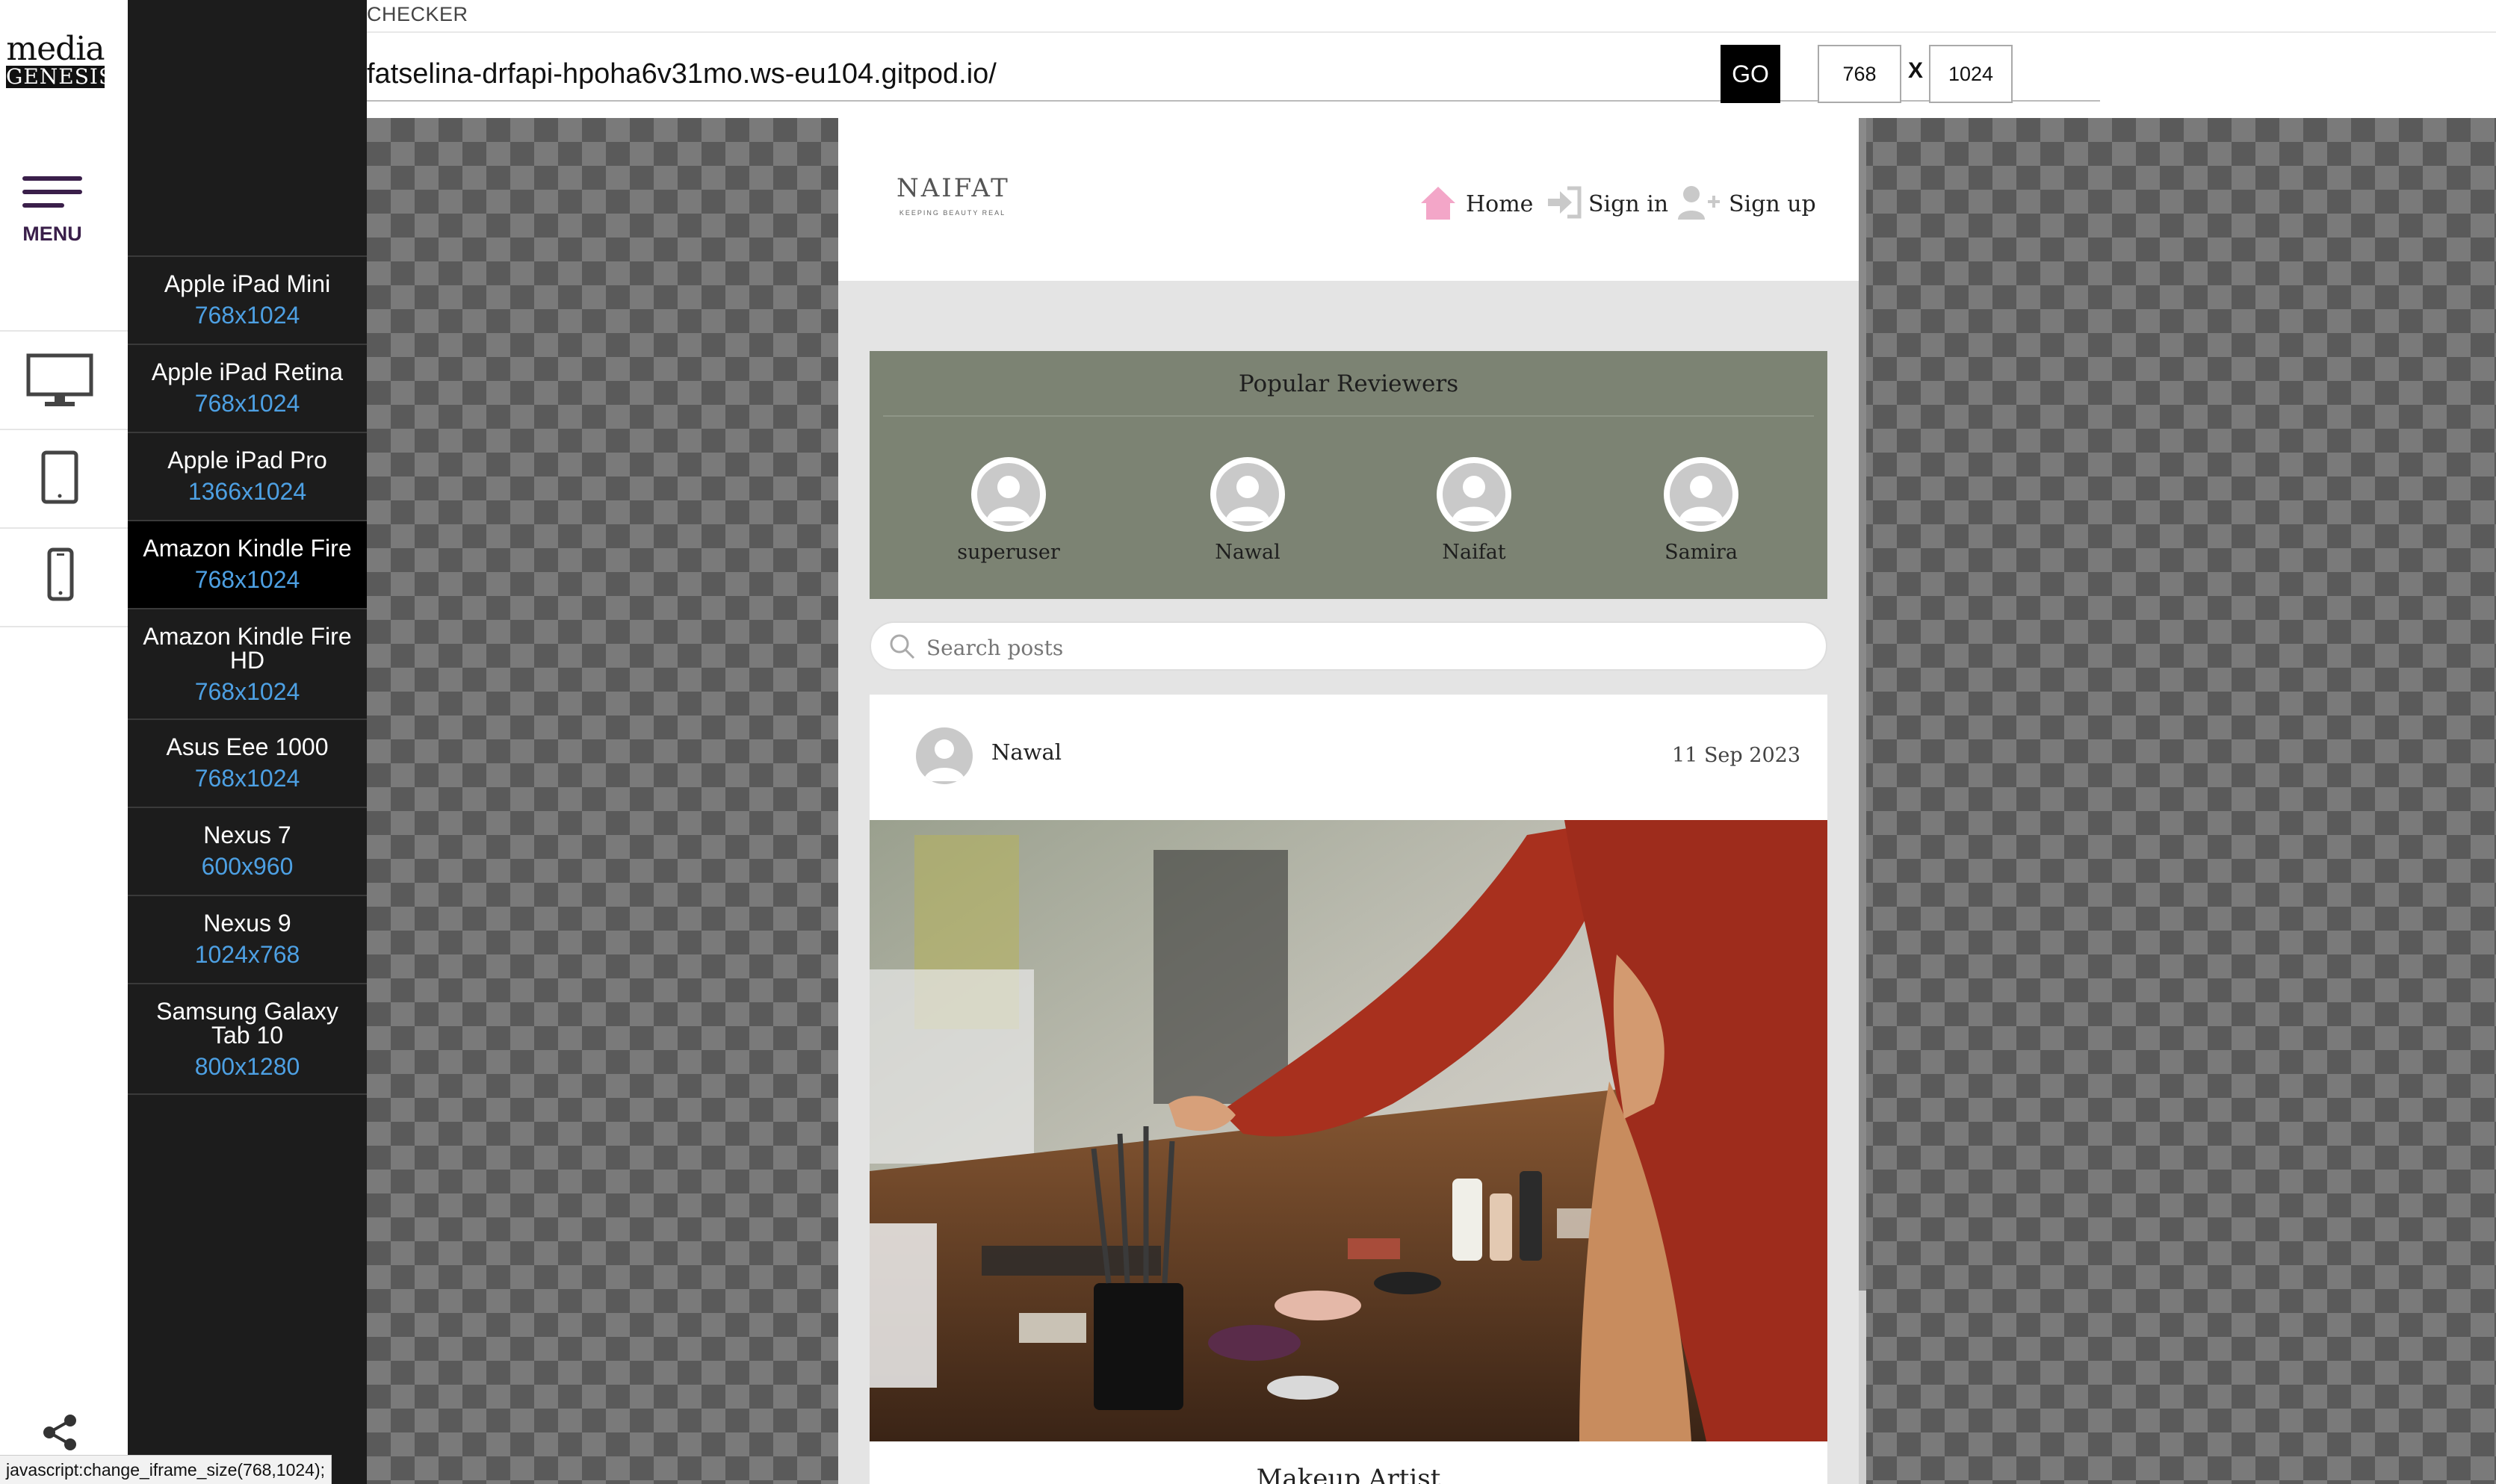  I want to click on device-item: Apple iPad Retina 768x1024, so click(247, 388).